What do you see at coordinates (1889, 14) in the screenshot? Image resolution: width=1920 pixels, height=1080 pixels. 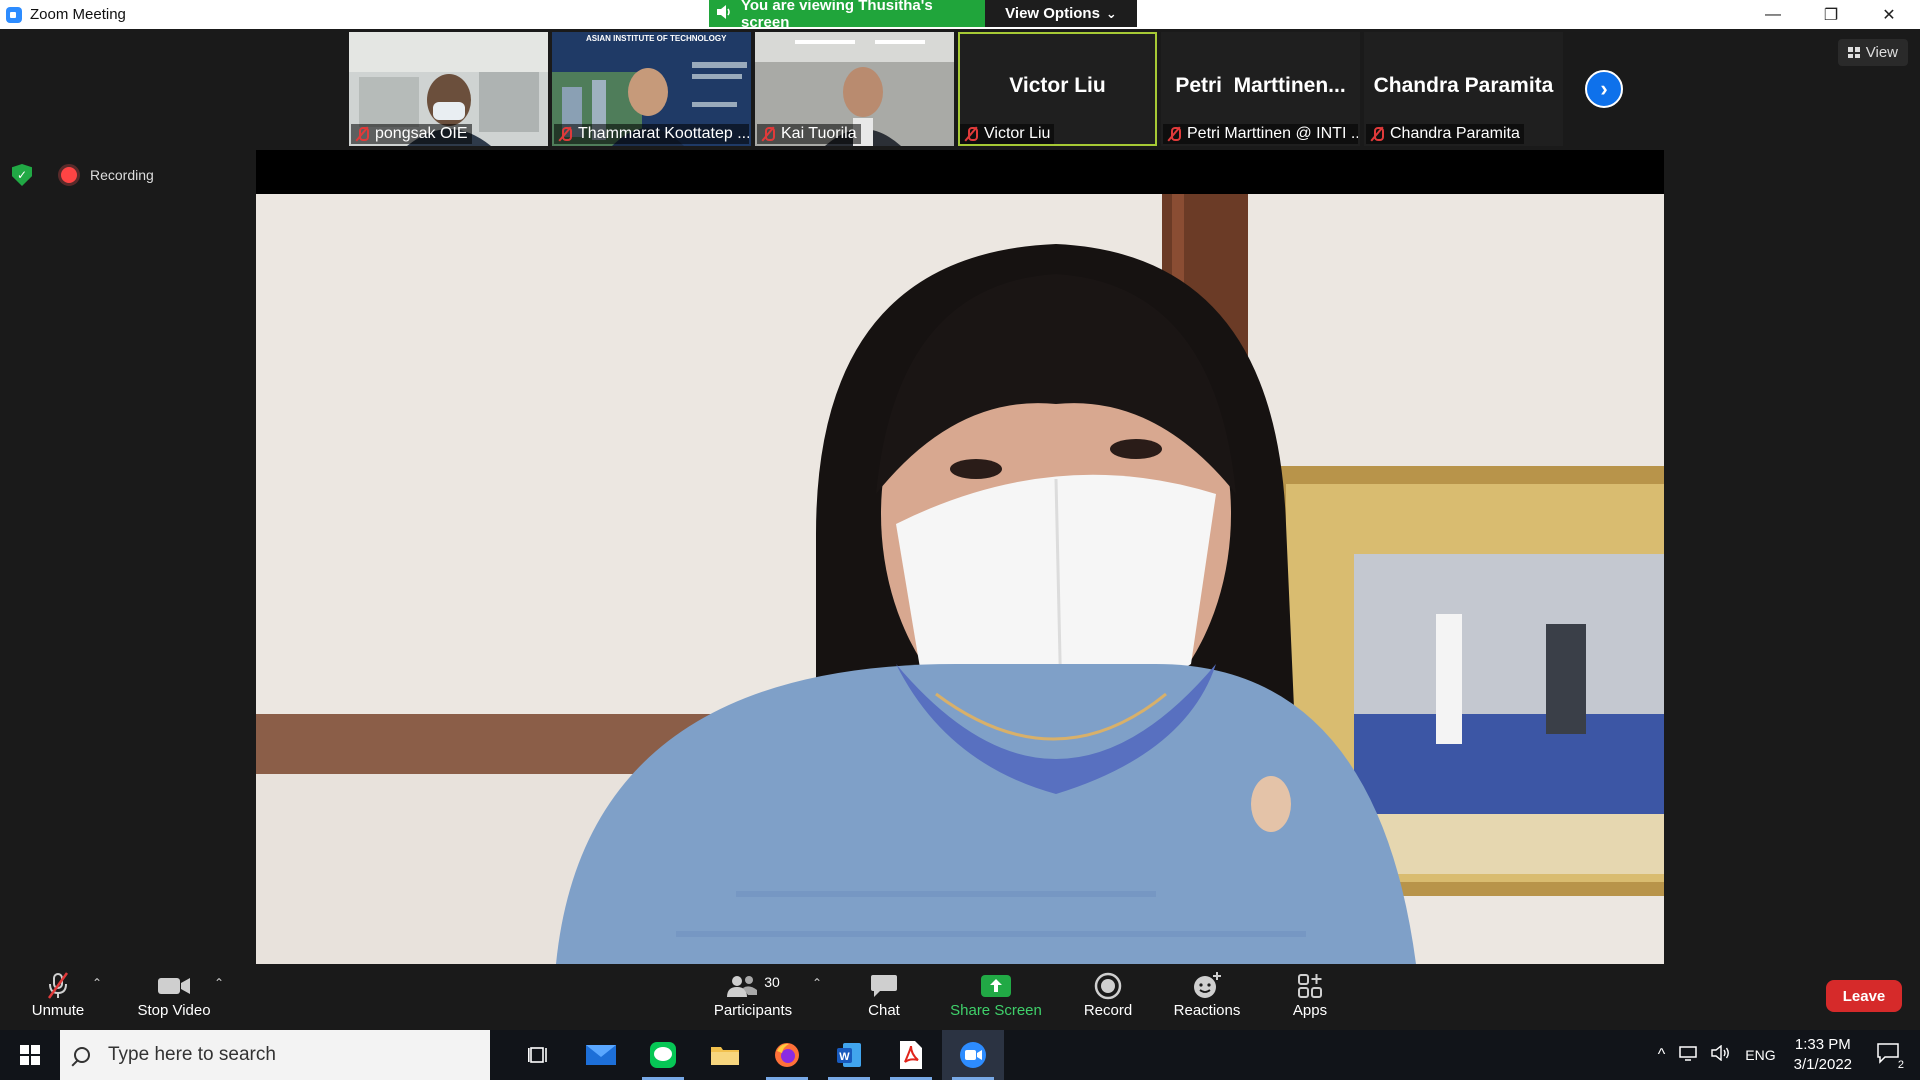 I see `close-button: ✕` at bounding box center [1889, 14].